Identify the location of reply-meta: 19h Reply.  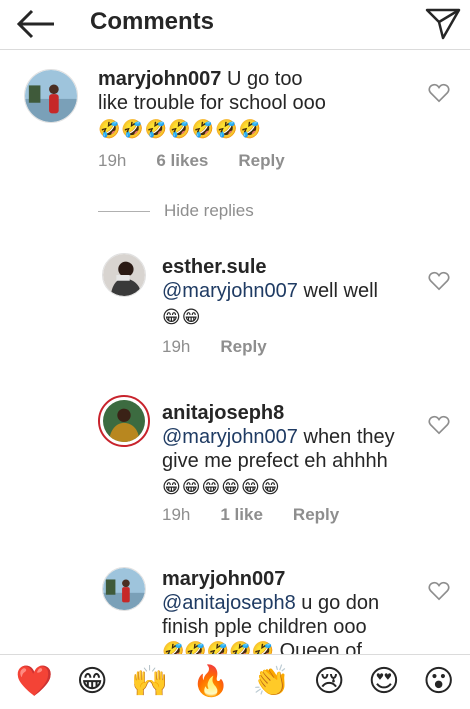
(214, 347).